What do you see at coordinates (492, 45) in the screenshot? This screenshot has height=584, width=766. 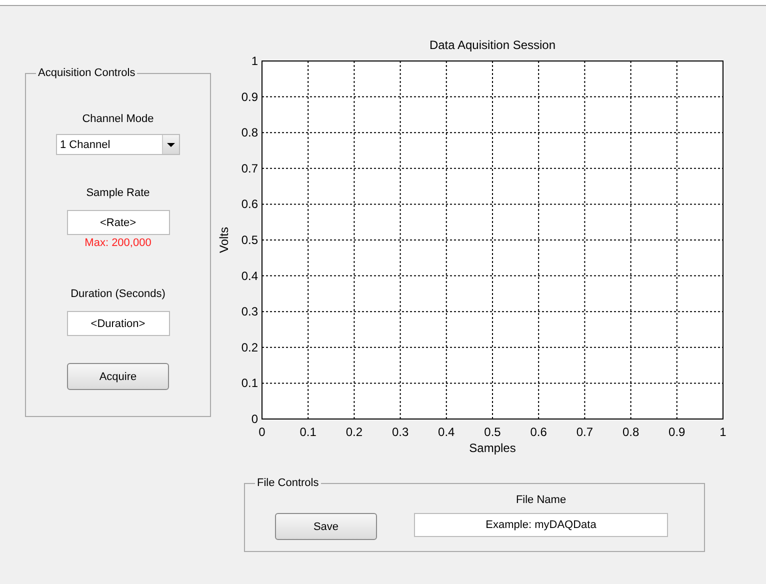 I see `chart-title: Data Aquisition Session` at bounding box center [492, 45].